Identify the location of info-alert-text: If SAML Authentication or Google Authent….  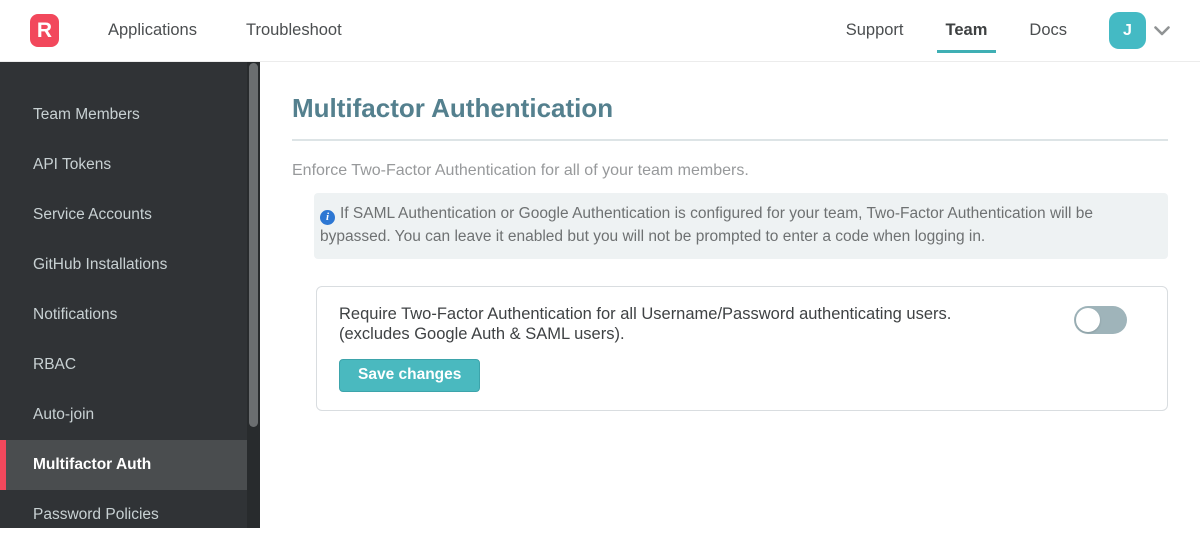
(707, 225).